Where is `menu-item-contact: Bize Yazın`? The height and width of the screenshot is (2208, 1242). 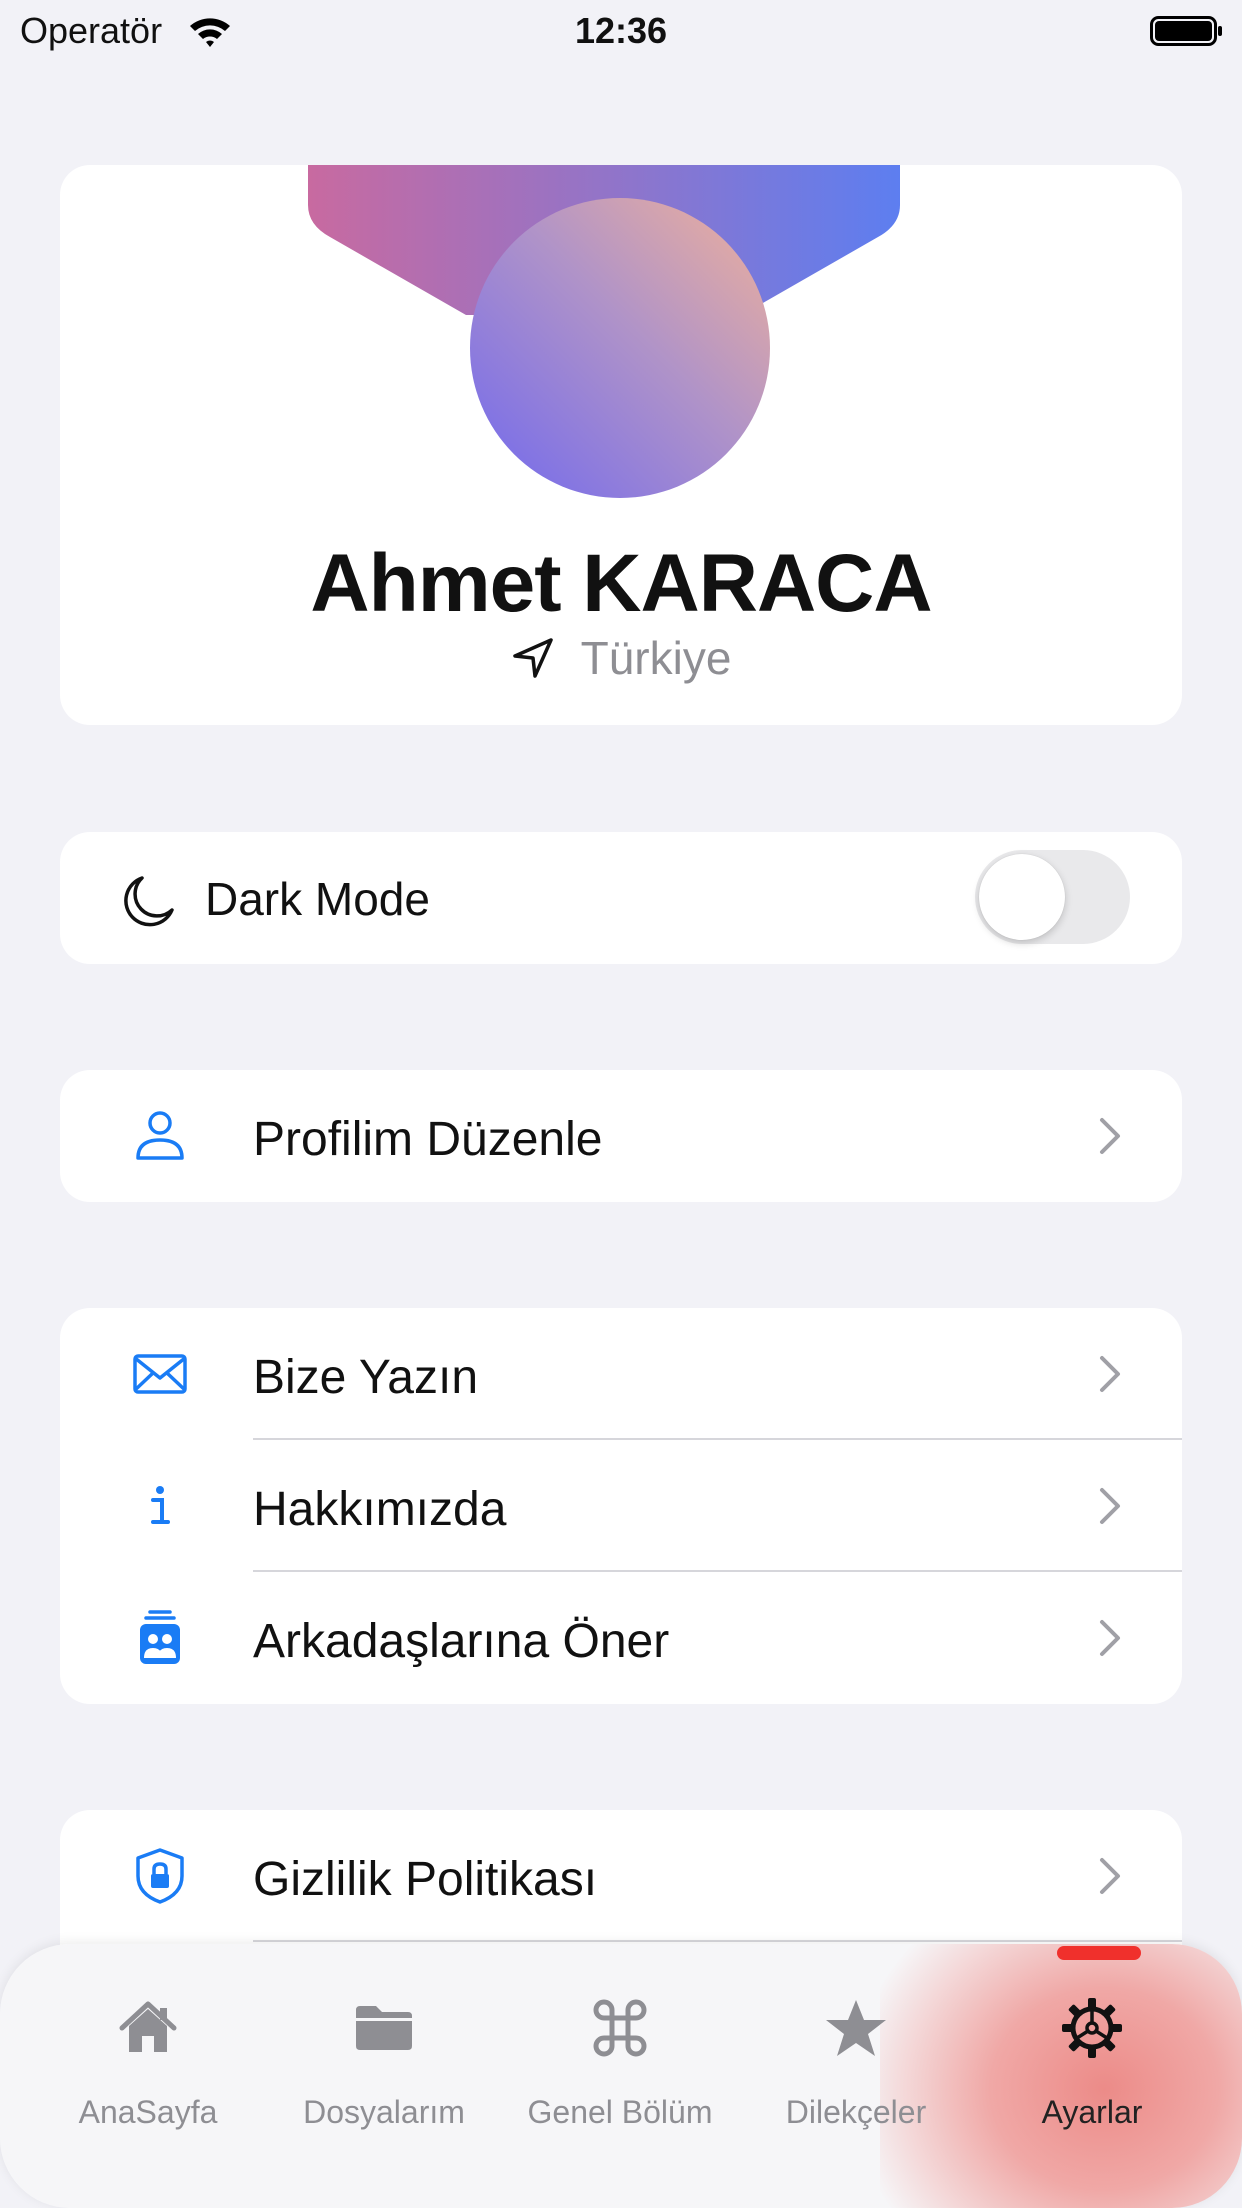
menu-item-contact: Bize Yazın is located at coordinates (621, 1374).